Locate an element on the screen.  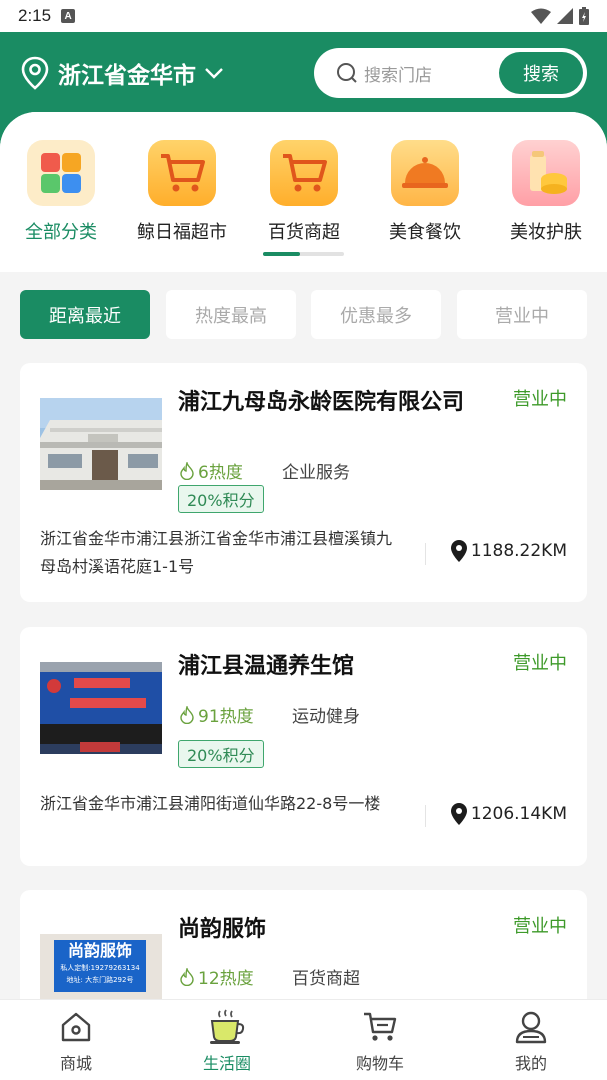
notification-badge: A is located at coordinates (68, 16).